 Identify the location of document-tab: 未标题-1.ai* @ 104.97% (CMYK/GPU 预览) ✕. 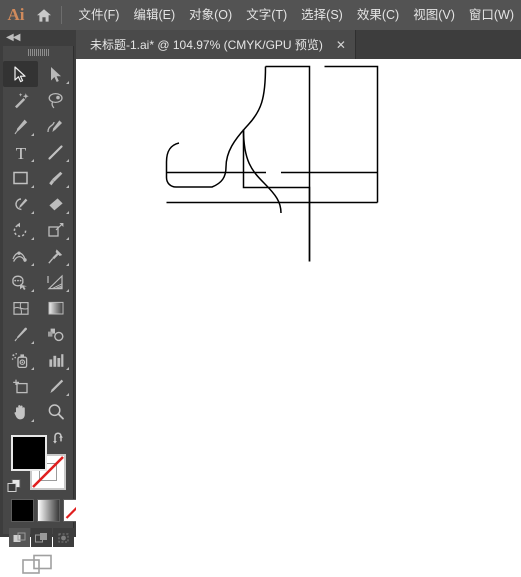
(216, 44).